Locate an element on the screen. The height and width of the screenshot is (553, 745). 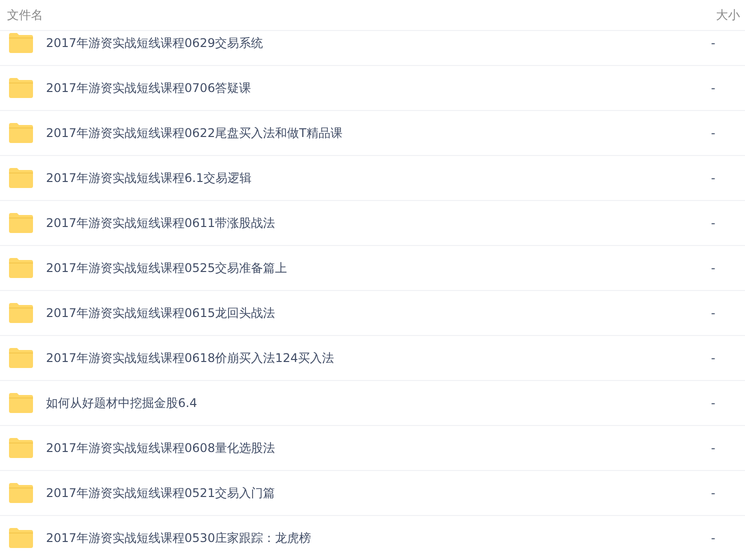
file-name: 2017年游资实战短线课程0525交易准备篇上 is located at coordinates (378, 268).